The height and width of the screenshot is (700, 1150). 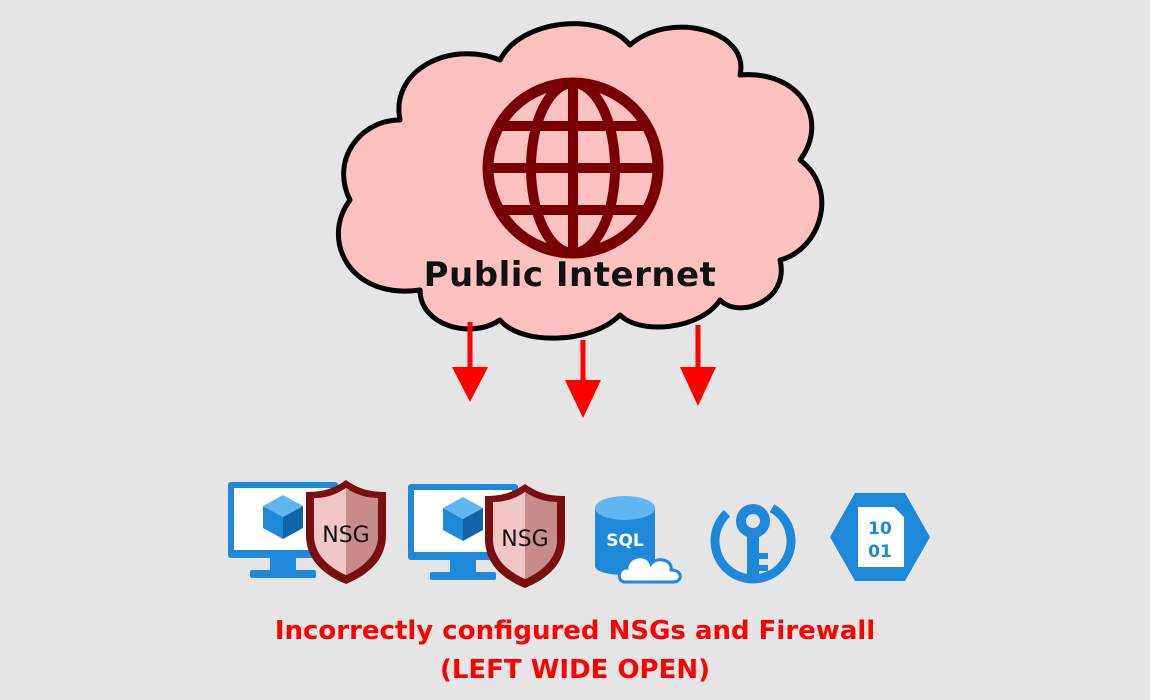 I want to click on caption-line-1: Incorrectly configured NSGs and Firewall, so click(x=575, y=631).